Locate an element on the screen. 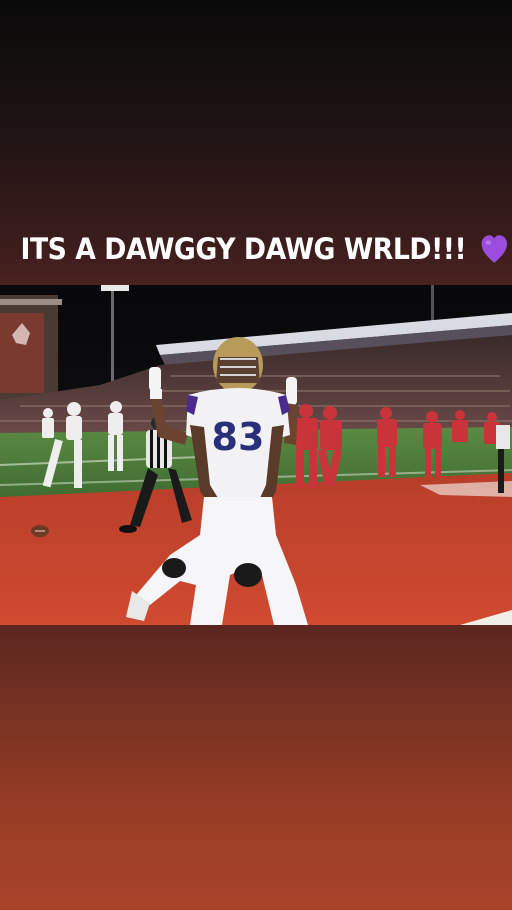 This screenshot has width=512, height=910. story-caption: ITS A DAWGGY DAWG WRLD!!! is located at coordinates (264, 249).